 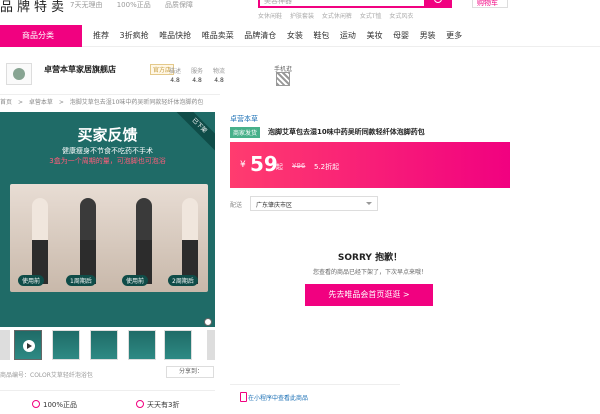 I want to click on mini-program-link: 在小程序中查看此商品, so click(x=273, y=397).